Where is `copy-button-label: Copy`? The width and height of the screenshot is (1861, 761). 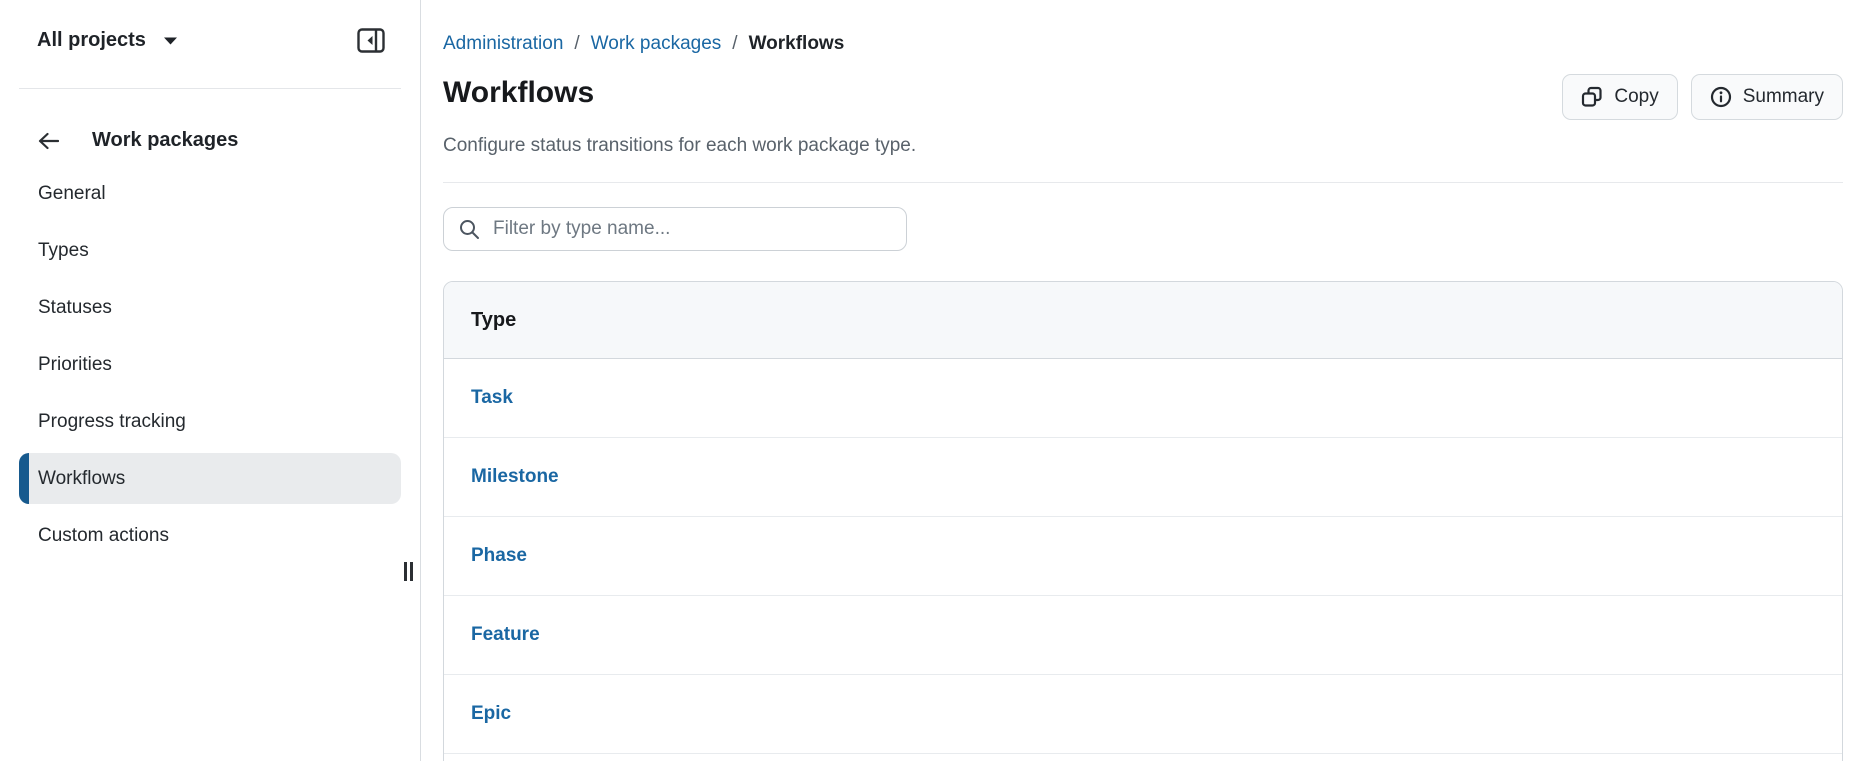
copy-button-label: Copy is located at coordinates (1636, 96).